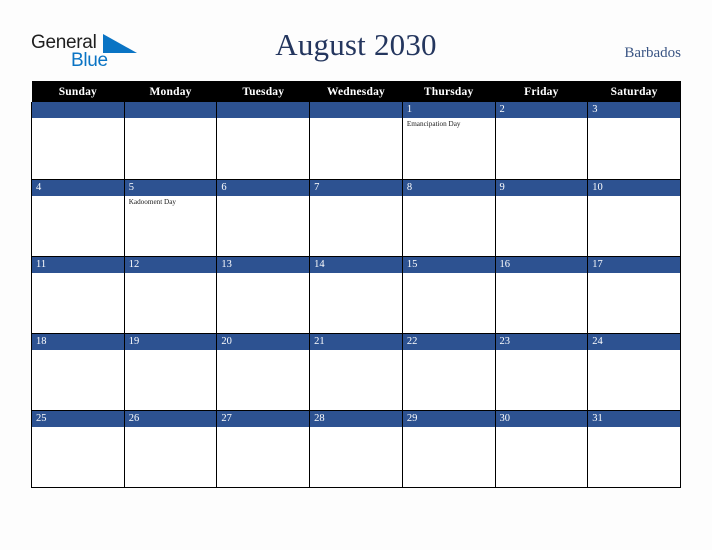 This screenshot has height=550, width=712. I want to click on calendar-day-cell: 28, so click(356, 449).